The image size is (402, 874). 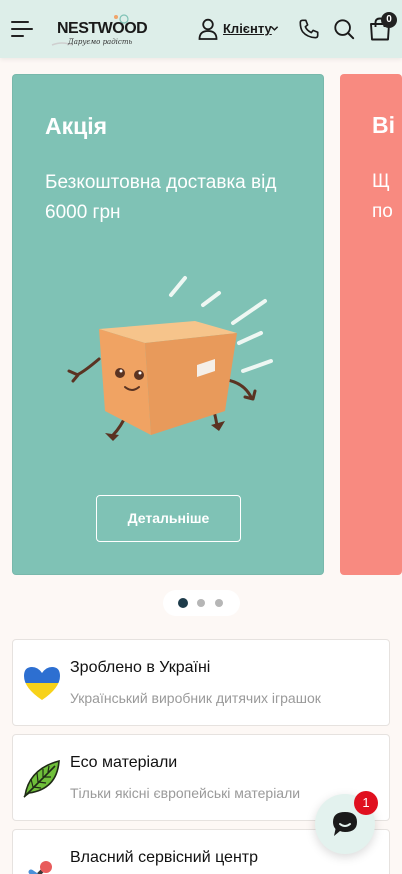 What do you see at coordinates (161, 197) in the screenshot?
I see `slide-text: Безкоштовна доставка від 6000 грн` at bounding box center [161, 197].